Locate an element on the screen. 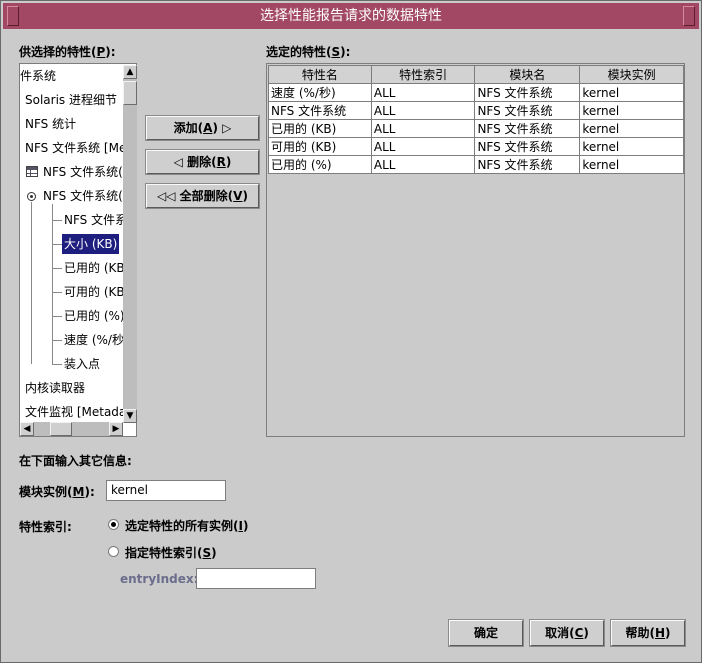 The image size is (702, 663). tree-item-nfs-fs-meta: NFS 文件系统 [Me is located at coordinates (75, 148).